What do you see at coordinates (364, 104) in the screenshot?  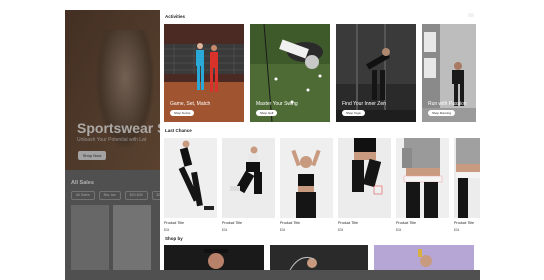 I see `activity-label: Find Your Inner Zen` at bounding box center [364, 104].